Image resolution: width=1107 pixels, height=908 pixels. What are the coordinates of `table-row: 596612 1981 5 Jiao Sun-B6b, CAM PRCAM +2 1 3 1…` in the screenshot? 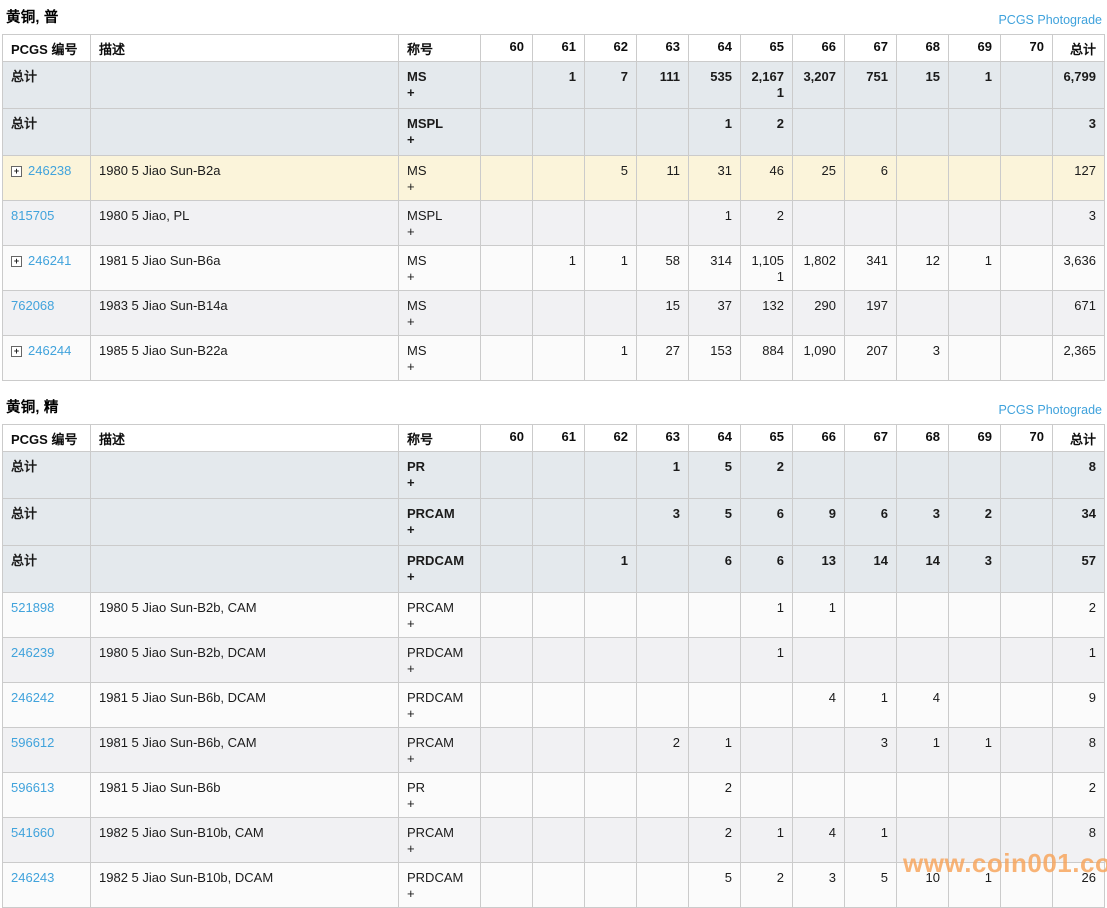 It's located at (553, 750).